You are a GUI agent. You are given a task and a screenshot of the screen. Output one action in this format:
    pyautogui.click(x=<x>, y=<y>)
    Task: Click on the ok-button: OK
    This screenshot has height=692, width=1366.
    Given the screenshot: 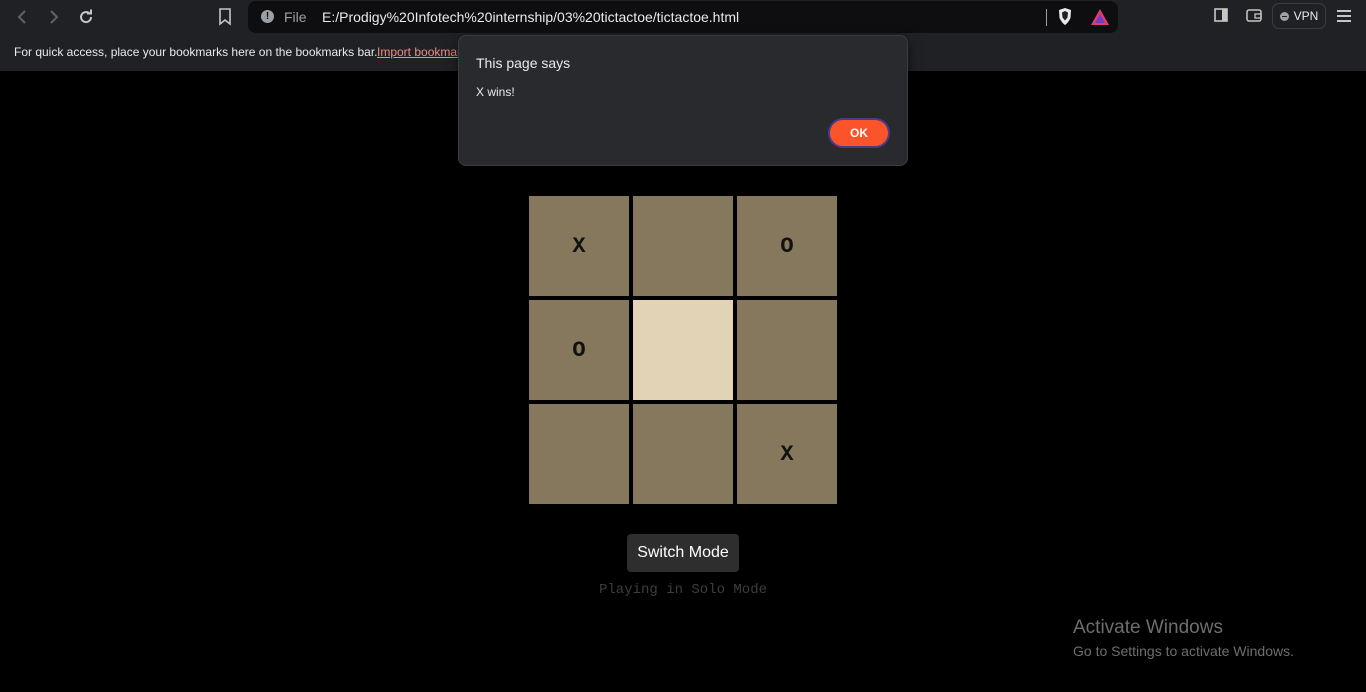 What is the action you would take?
    pyautogui.click(x=859, y=133)
    